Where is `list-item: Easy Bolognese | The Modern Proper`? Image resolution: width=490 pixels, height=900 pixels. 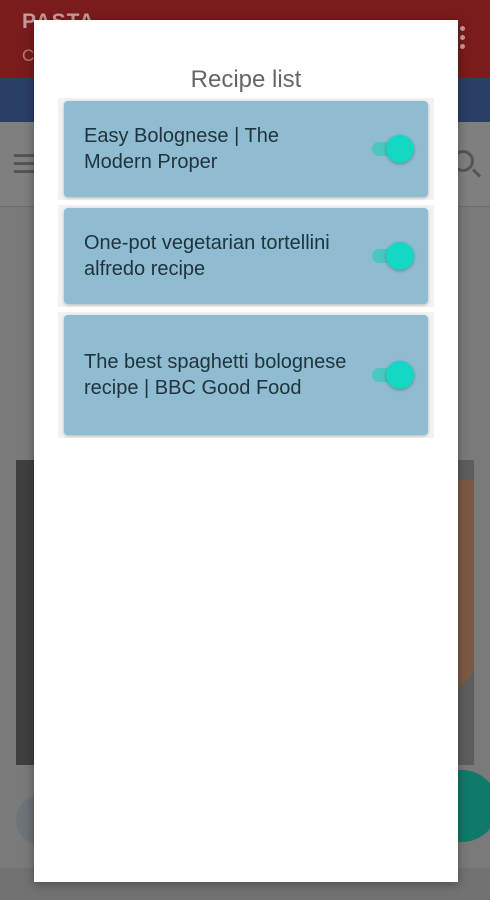
list-item: Easy Bolognese | The Modern Proper is located at coordinates (246, 149).